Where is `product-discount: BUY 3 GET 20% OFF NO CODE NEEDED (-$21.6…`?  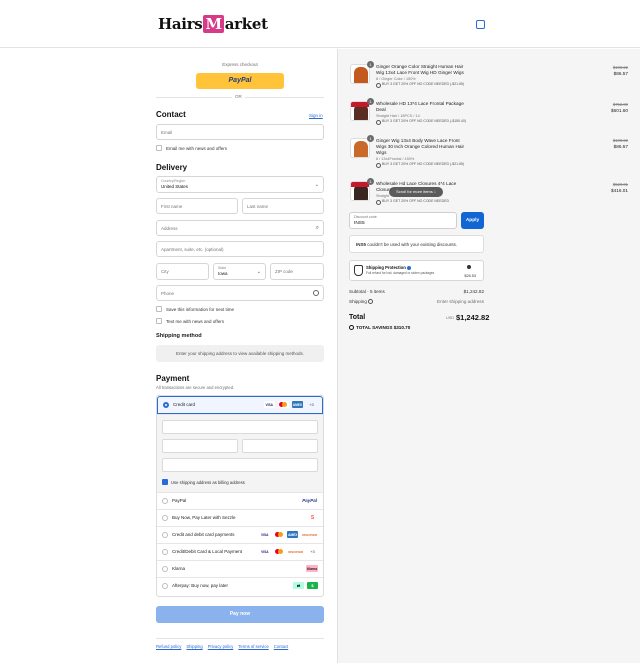
product-discount: BUY 3 GET 20% OFF NO CODE NEEDED (-$21.6… is located at coordinates (424, 85).